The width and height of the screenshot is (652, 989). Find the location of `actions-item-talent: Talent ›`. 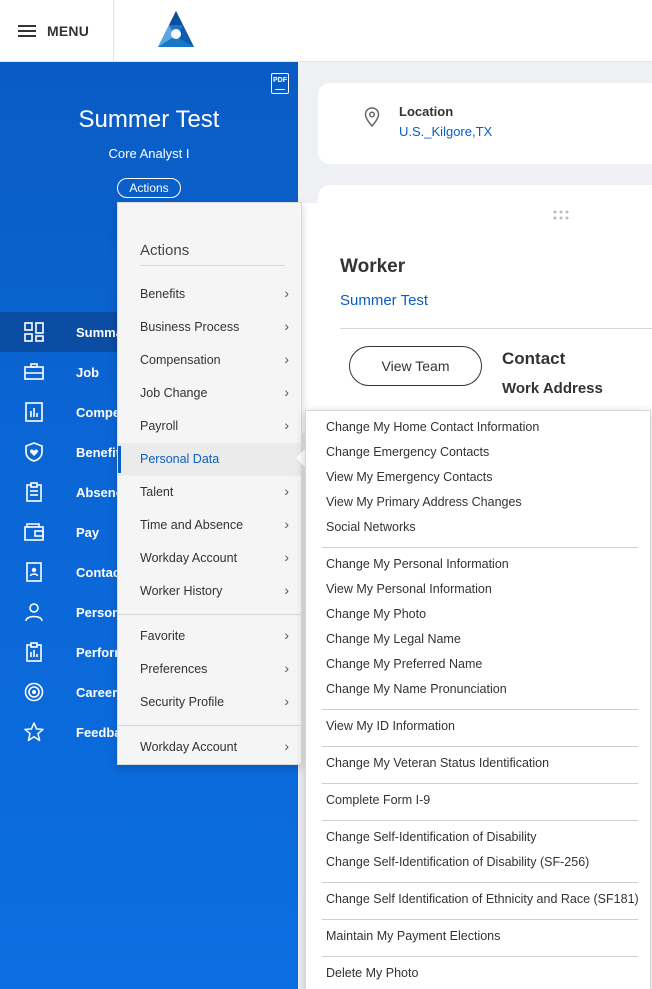

actions-item-talent: Talent › is located at coordinates (209, 492).